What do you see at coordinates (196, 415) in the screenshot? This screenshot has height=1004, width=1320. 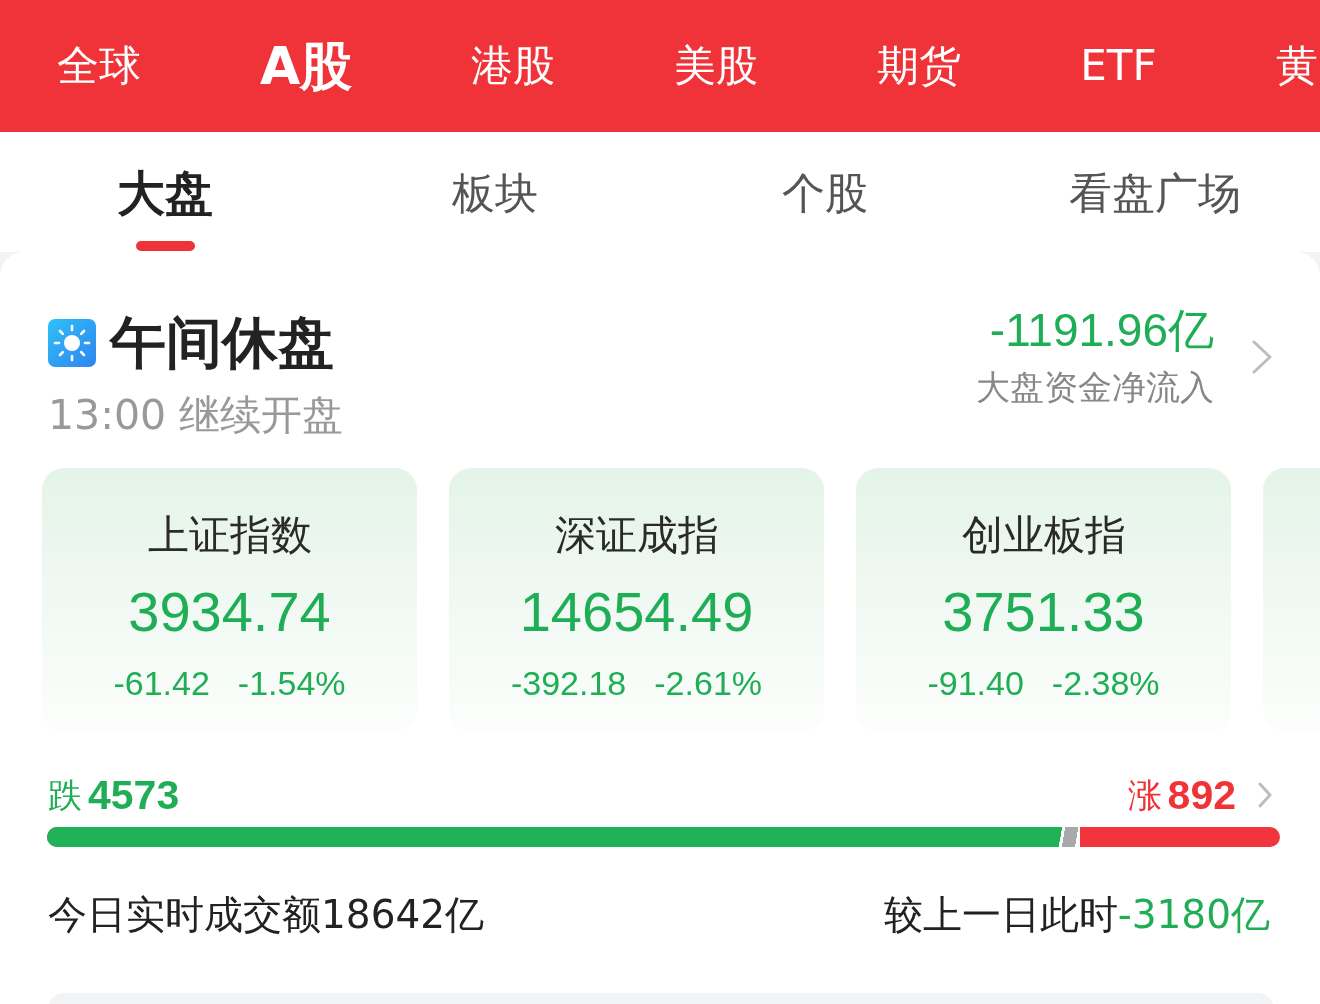 I see `resume-note: 13:00 继续开盘` at bounding box center [196, 415].